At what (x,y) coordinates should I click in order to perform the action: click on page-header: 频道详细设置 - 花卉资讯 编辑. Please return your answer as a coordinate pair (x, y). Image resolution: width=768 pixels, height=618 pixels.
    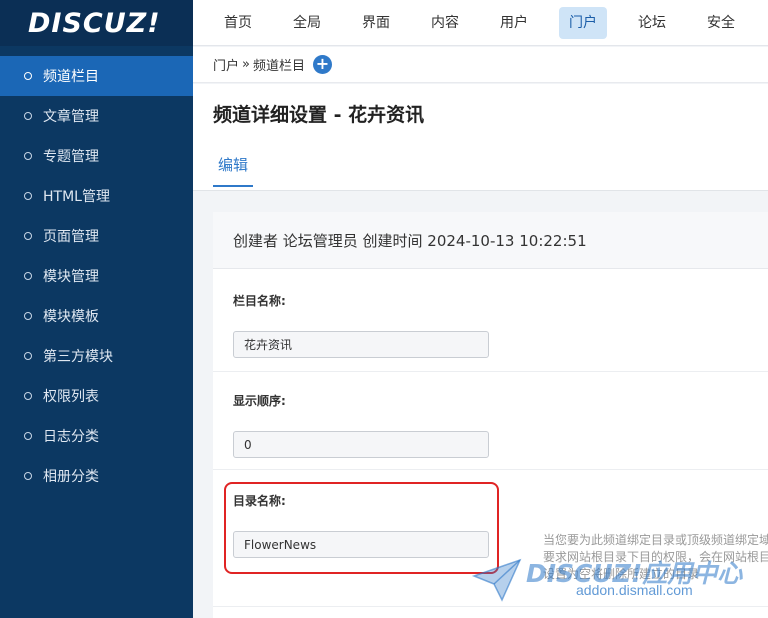
    Looking at the image, I should click on (480, 137).